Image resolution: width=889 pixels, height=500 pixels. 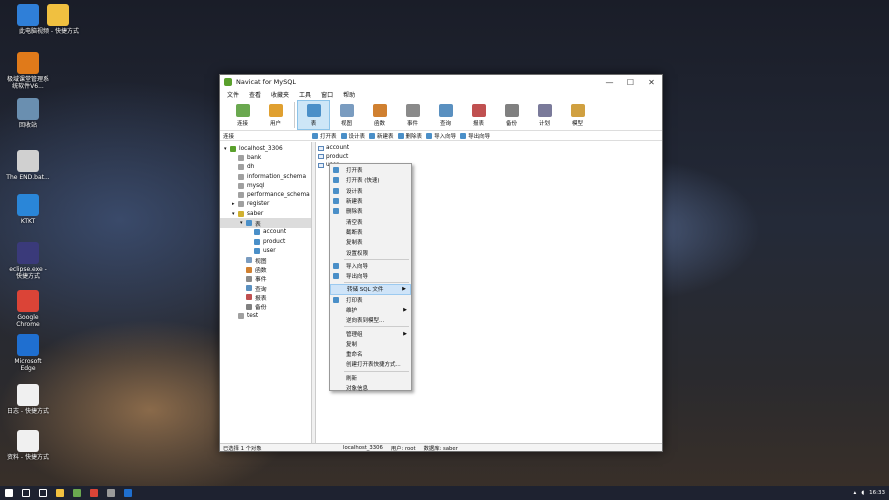 What do you see at coordinates (265, 194) in the screenshot?
I see `tree-node: performance_schema` at bounding box center [265, 194].